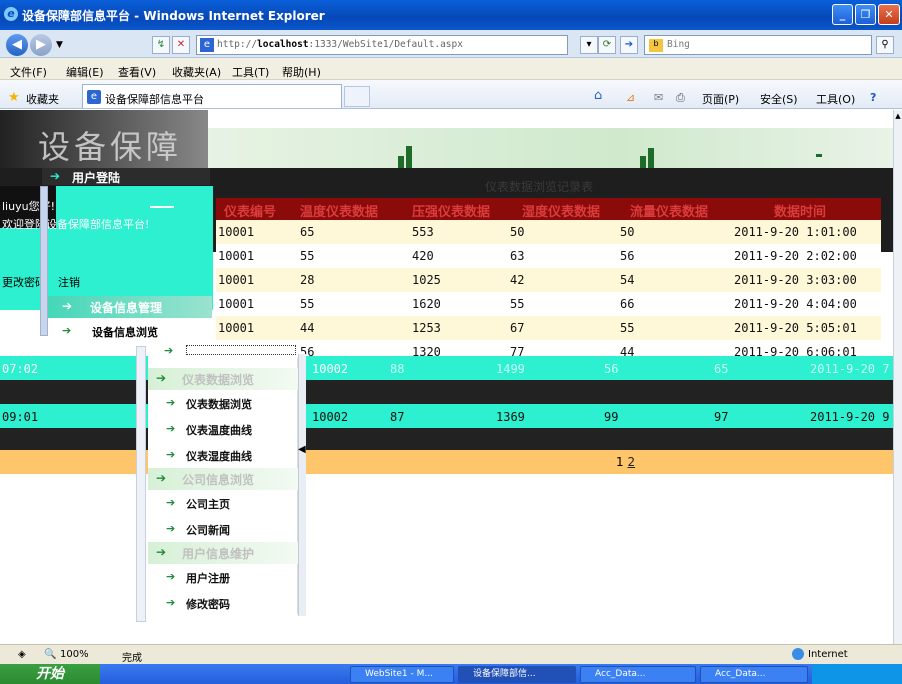 The image size is (902, 684). Describe the element at coordinates (223, 503) in the screenshot. I see `left-menu-item: ➔ 公司主页` at that location.